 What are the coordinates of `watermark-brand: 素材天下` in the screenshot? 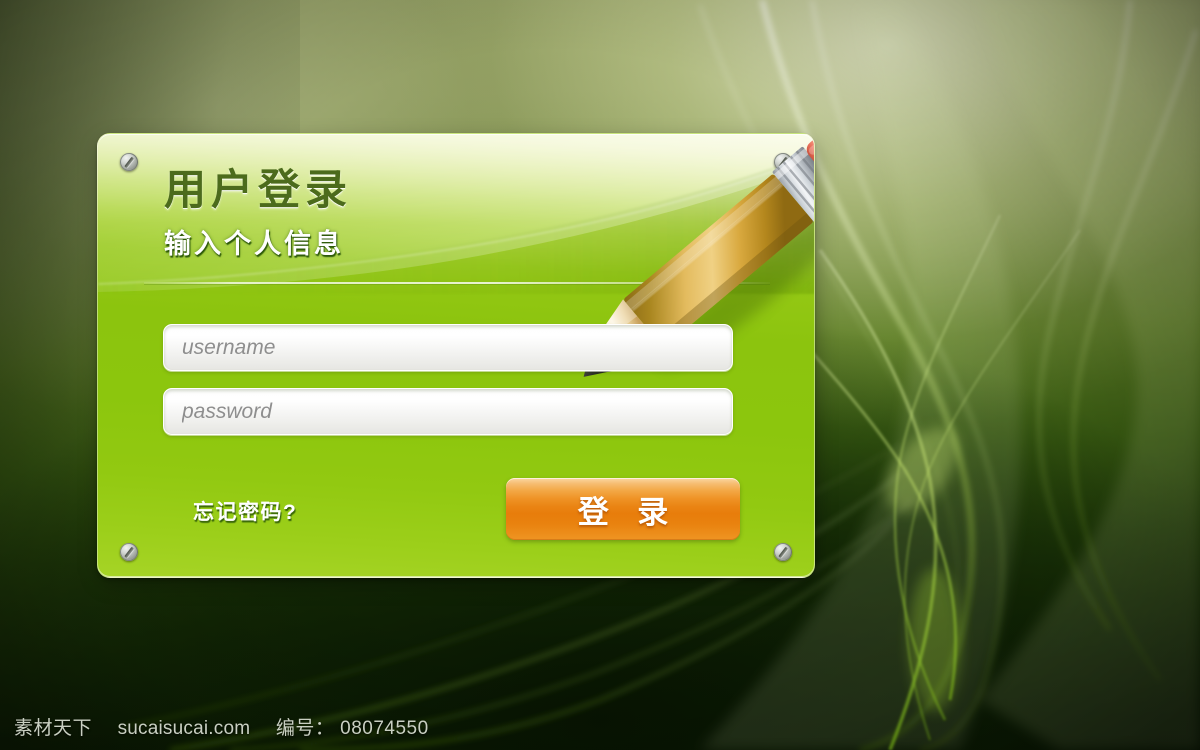 It's located at (53, 728).